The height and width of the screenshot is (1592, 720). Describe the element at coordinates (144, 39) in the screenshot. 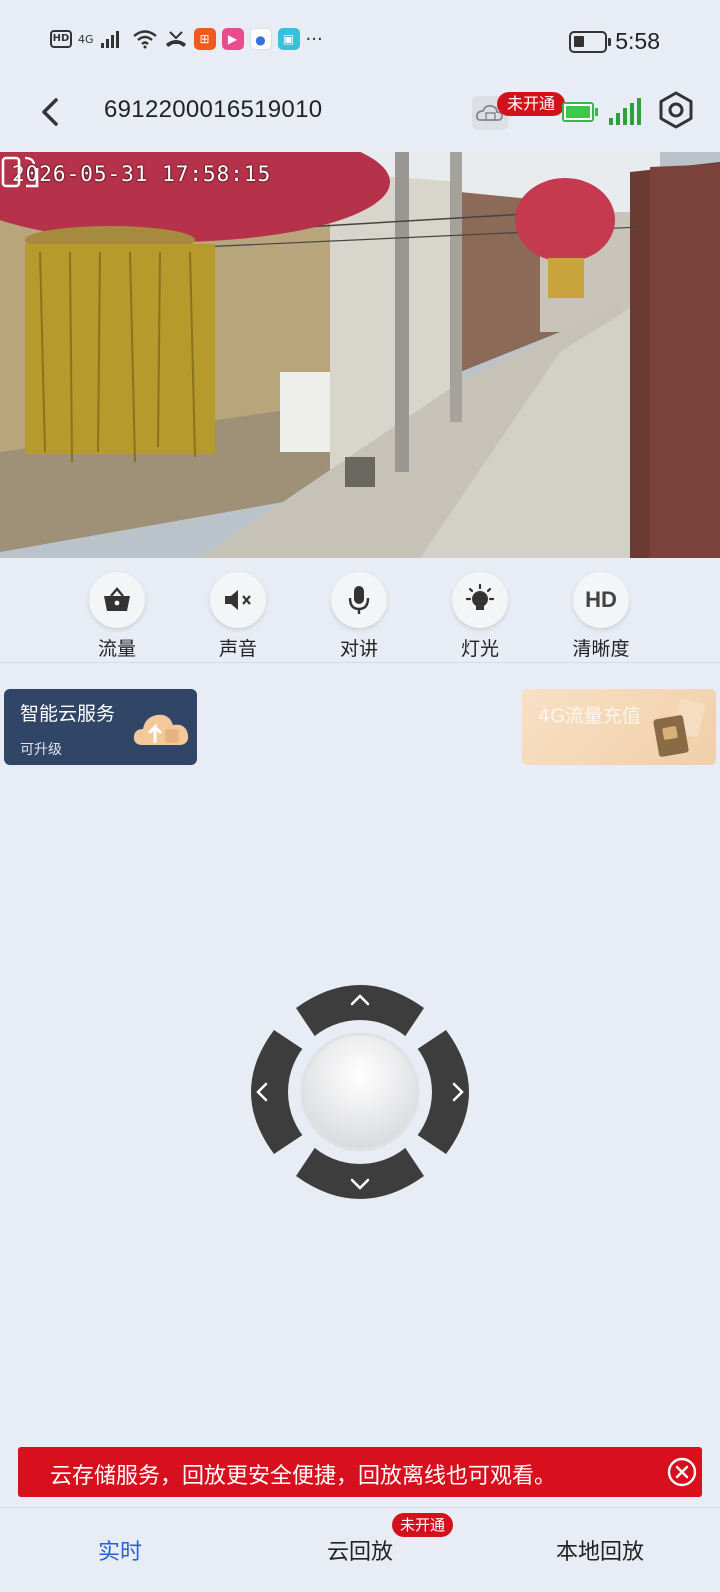

I see `wifi-icon` at that location.